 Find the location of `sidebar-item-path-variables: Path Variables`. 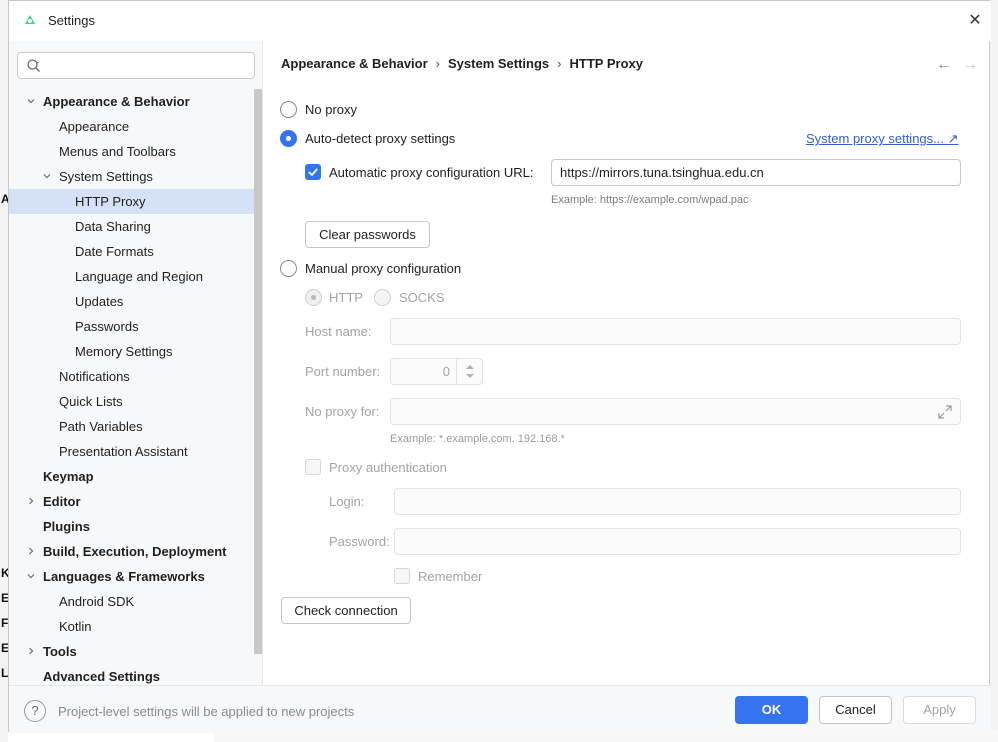

sidebar-item-path-variables: Path Variables is located at coordinates (131, 426).